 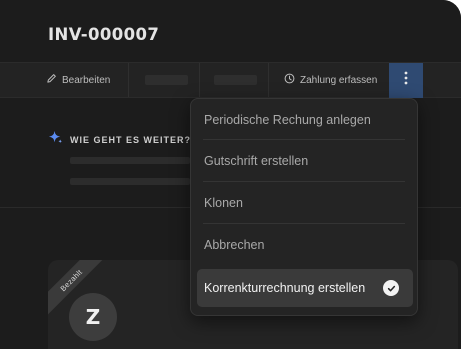 What do you see at coordinates (55, 140) in the screenshot?
I see `sparkle-icon` at bounding box center [55, 140].